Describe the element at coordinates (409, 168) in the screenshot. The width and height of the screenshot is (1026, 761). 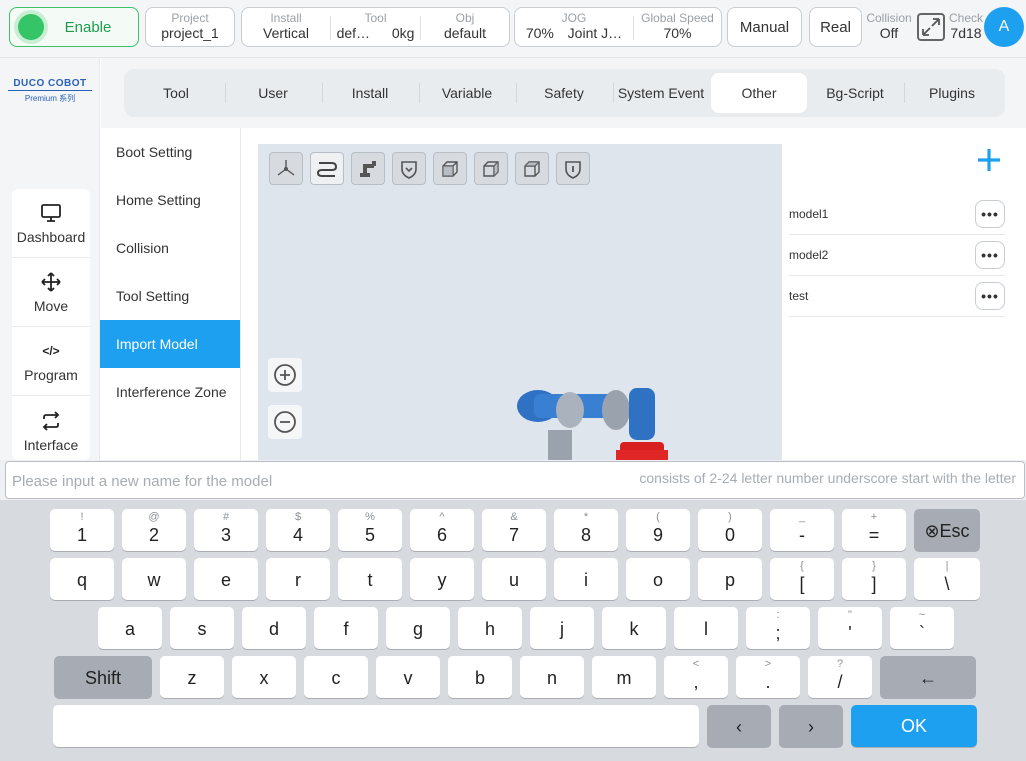
I see `shield-icon` at that location.